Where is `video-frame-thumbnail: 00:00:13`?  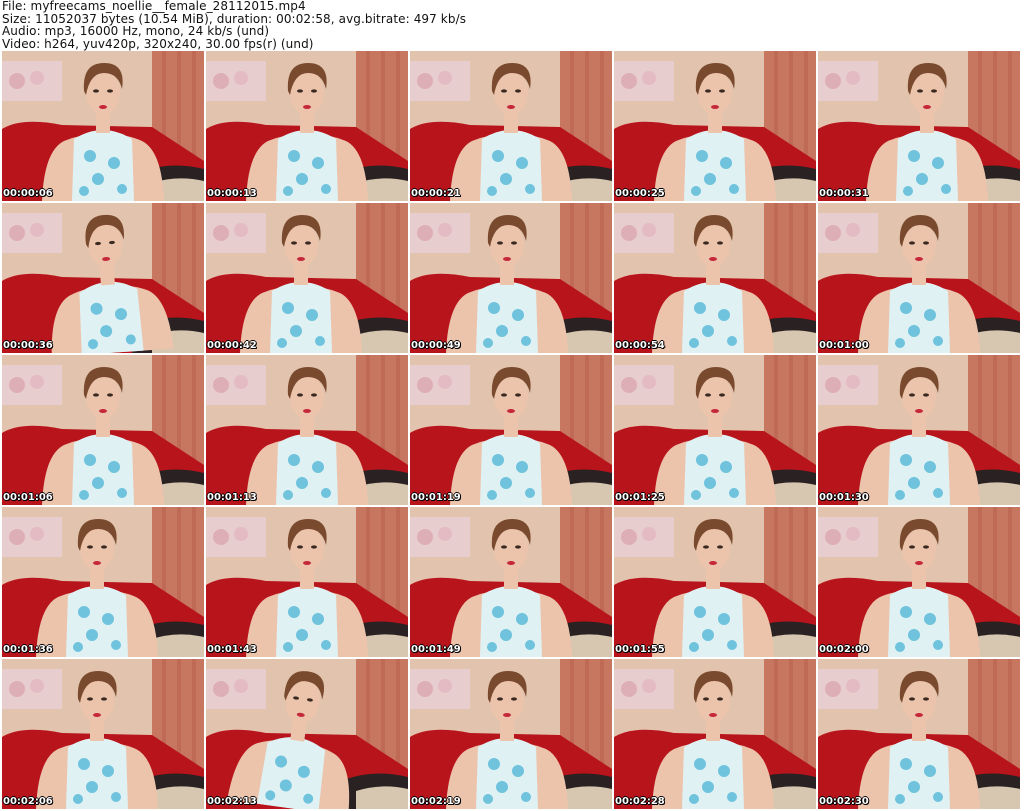 video-frame-thumbnail: 00:00:13 is located at coordinates (307, 126).